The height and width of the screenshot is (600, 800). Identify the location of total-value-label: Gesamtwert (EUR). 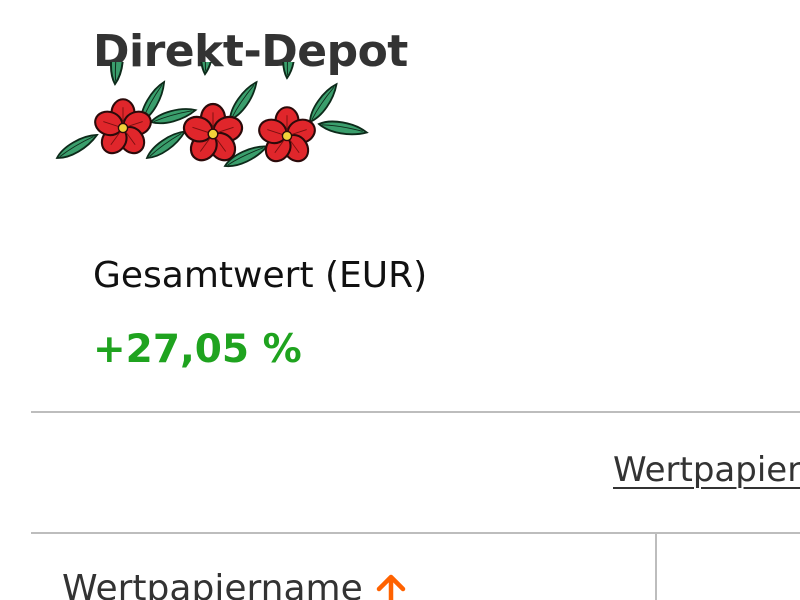
(260, 275).